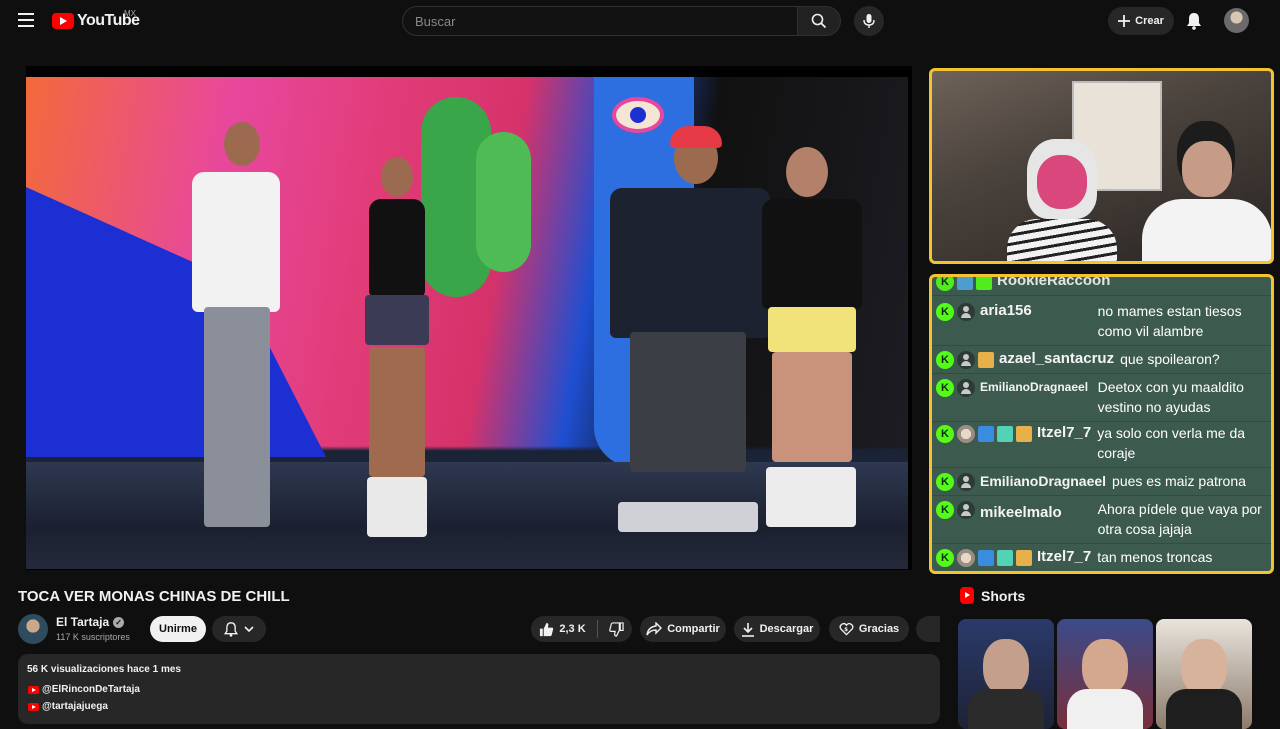 This screenshot has width=1280, height=729. Describe the element at coordinates (1057, 358) in the screenshot. I see `chat-username: azael_santacruz` at that location.